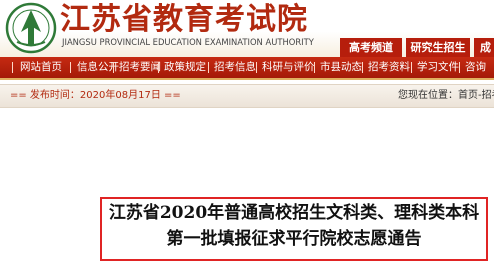  I want to click on nav-item-exam-materials: 招考资料, so click(389, 67).